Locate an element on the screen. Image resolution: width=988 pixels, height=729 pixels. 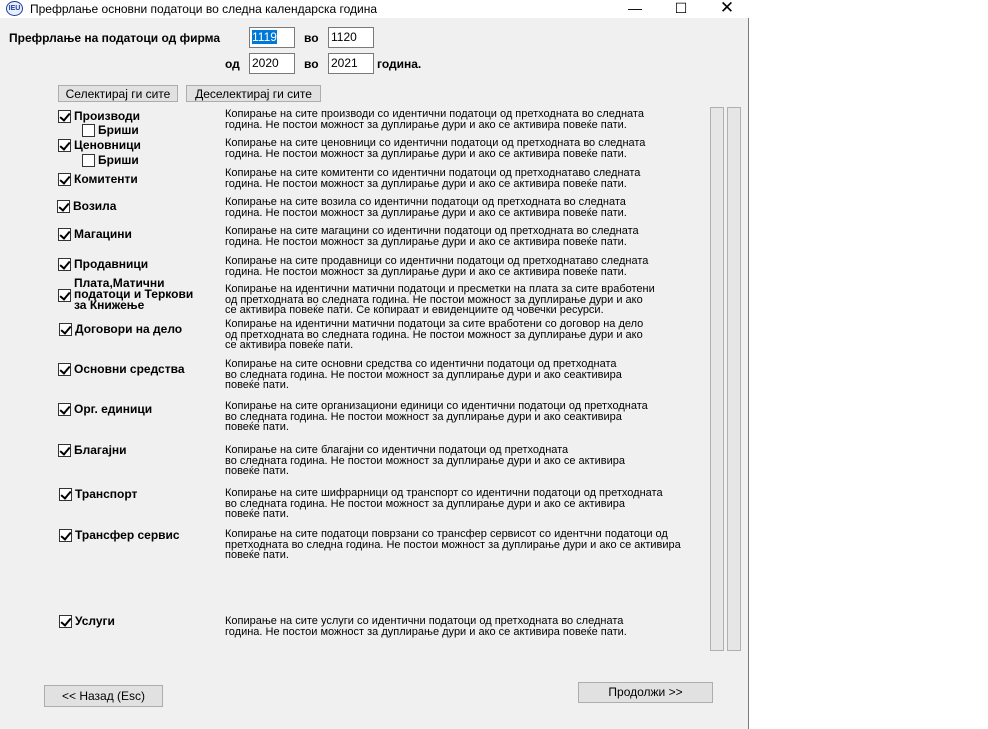
from-firm-input: 1119 is located at coordinates (272, 37).